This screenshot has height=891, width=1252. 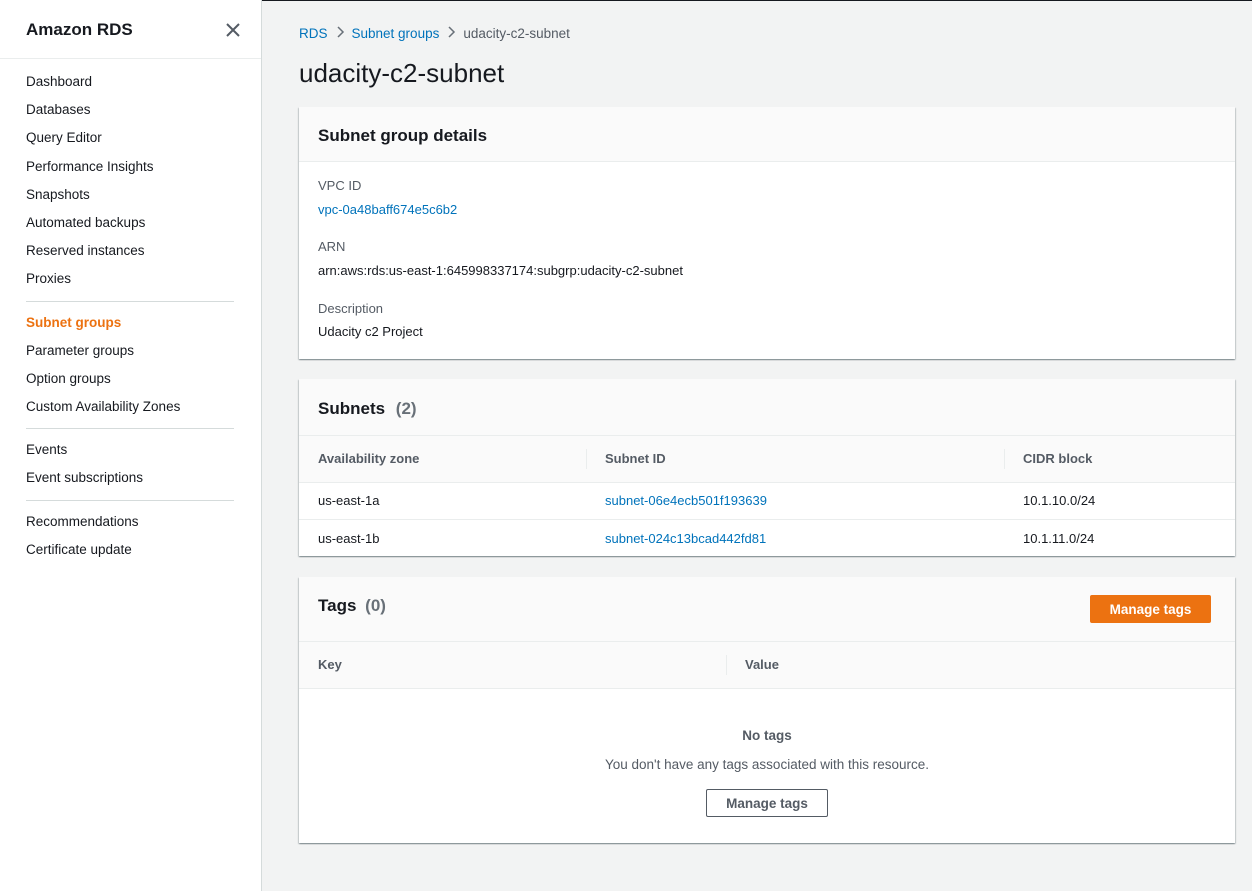 What do you see at coordinates (980, 665) in the screenshot?
I see `column-header-value: Value` at bounding box center [980, 665].